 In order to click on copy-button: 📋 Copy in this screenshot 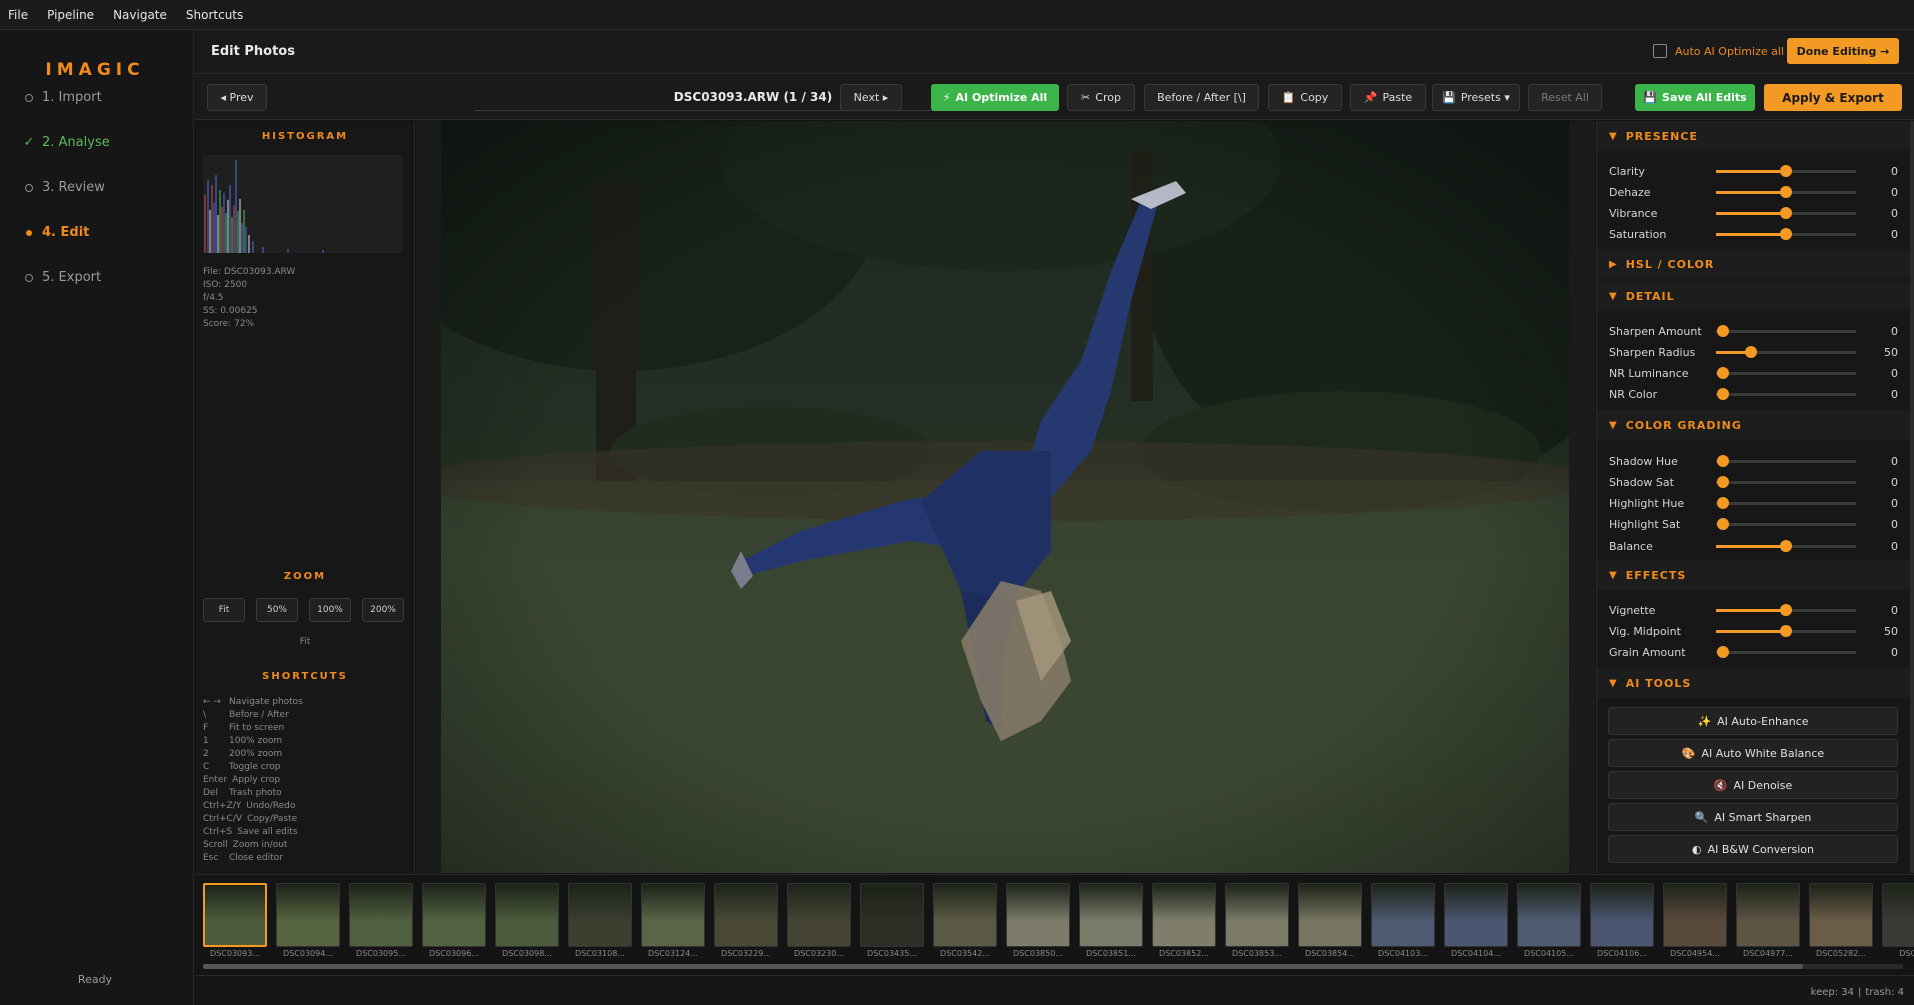, I will do `click(1305, 97)`.